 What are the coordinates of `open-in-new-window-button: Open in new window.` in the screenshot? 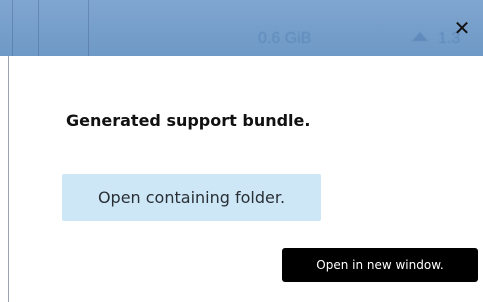 It's located at (380, 265).